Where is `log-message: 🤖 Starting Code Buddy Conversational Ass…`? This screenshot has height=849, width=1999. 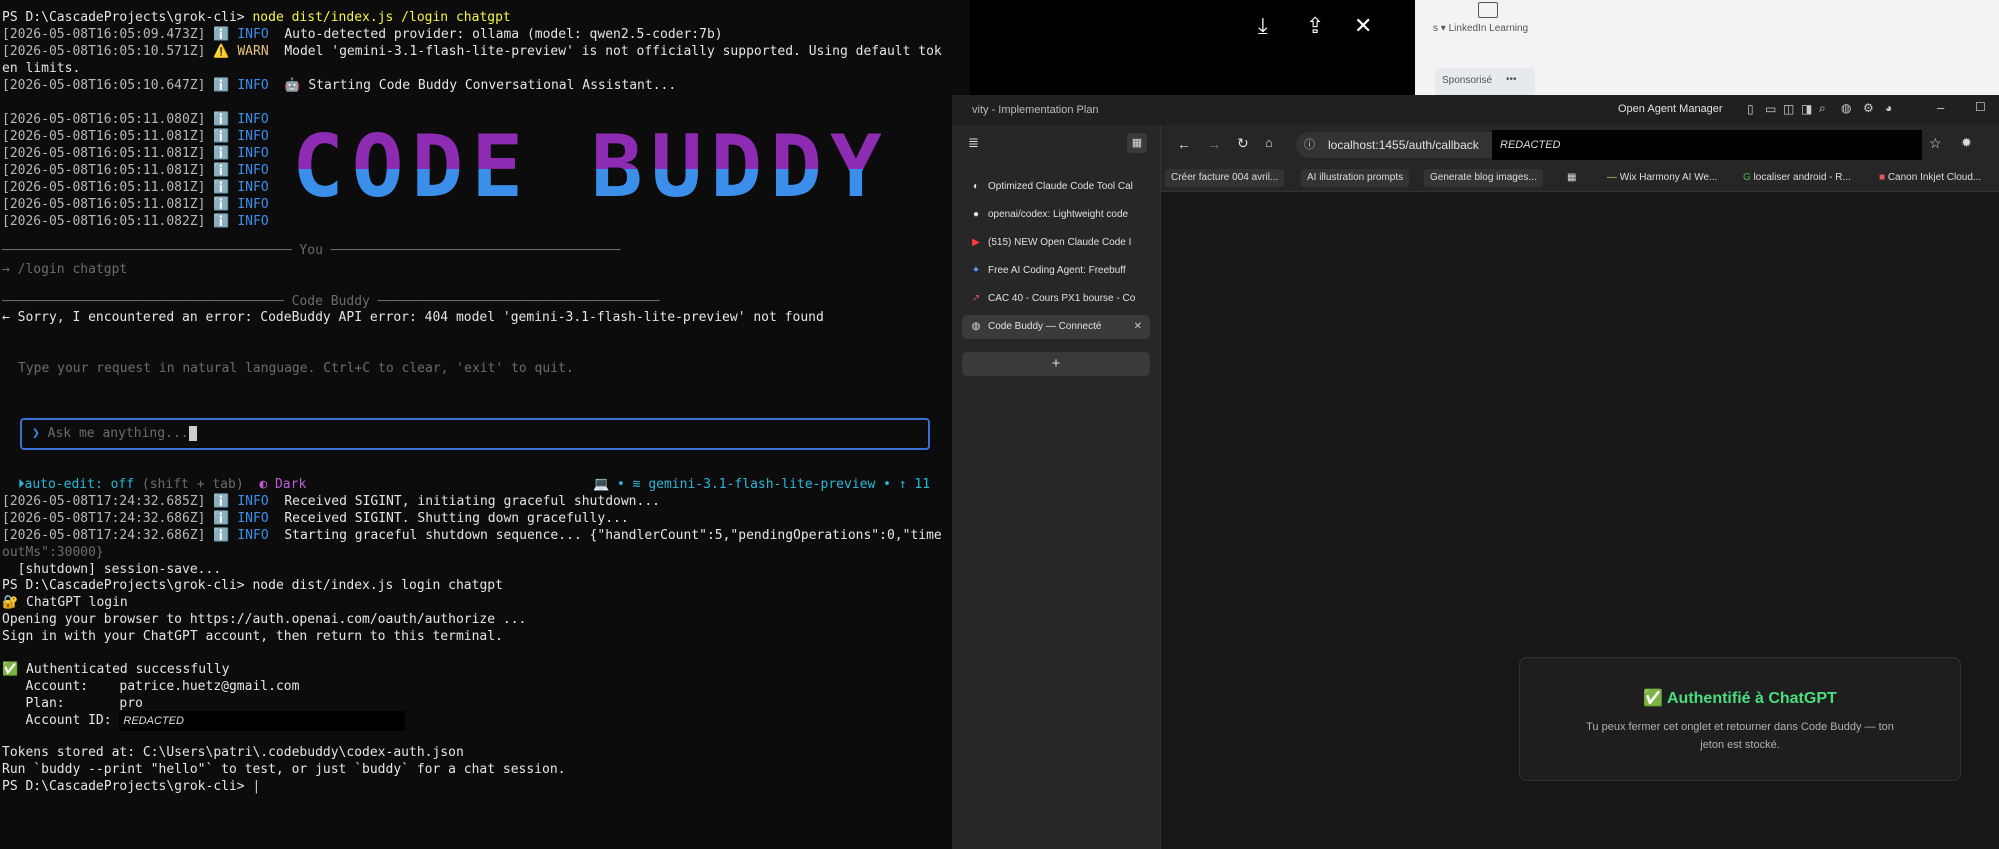 log-message: 🤖 Starting Code Buddy Conversational Ass… is located at coordinates (480, 85).